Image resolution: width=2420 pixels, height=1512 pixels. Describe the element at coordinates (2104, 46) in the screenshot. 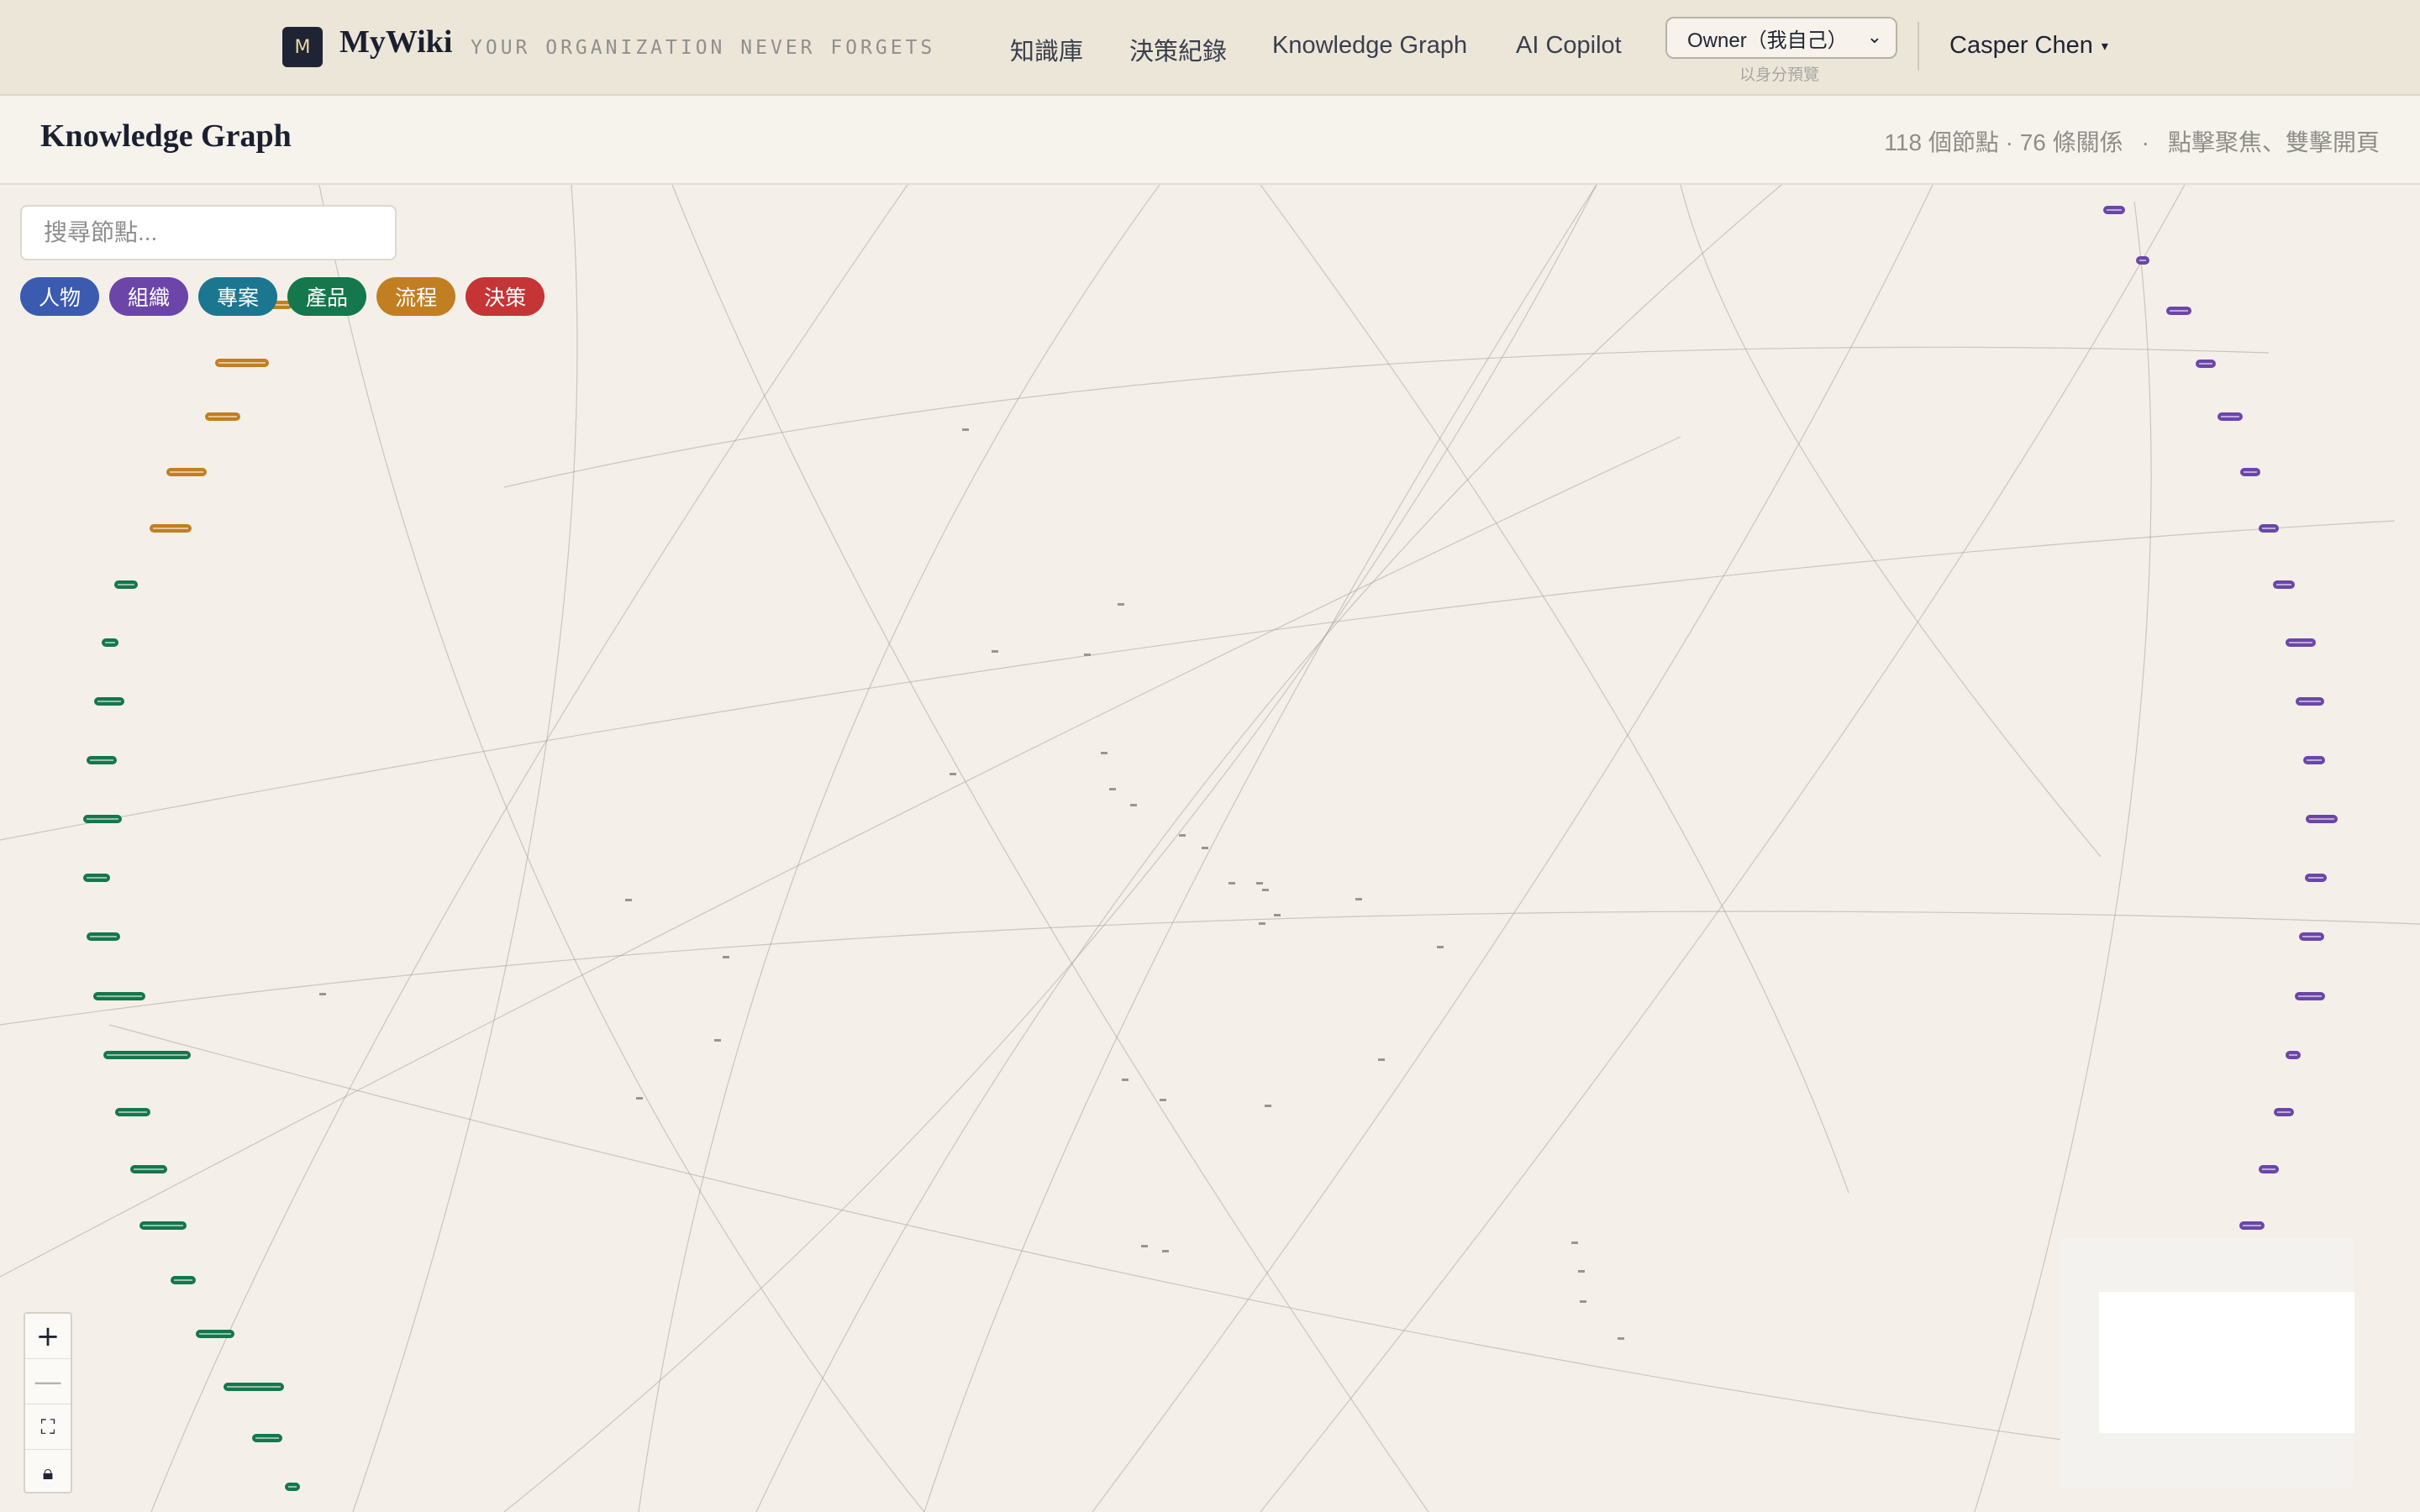

I see `chevron-down-icon: ▾` at that location.